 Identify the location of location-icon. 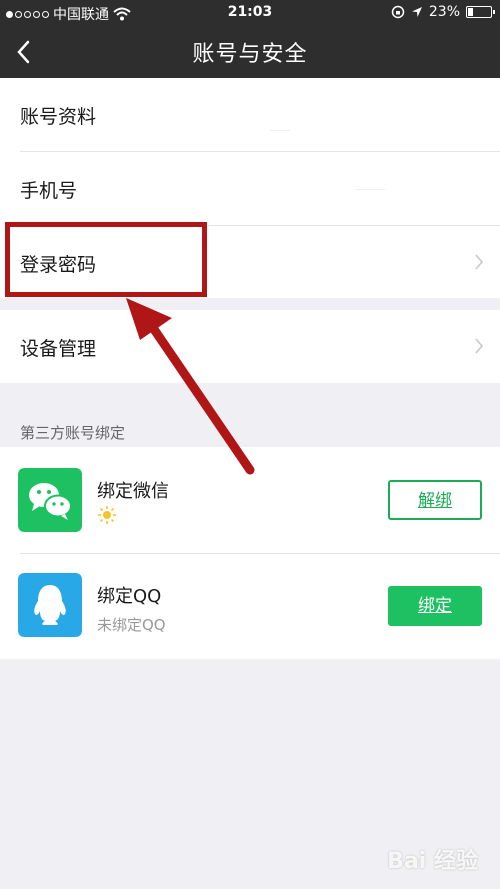
(416, 12).